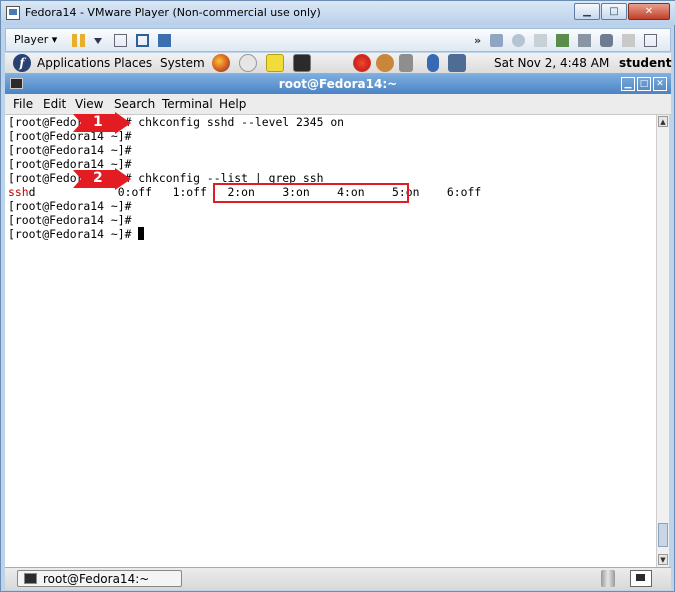  What do you see at coordinates (518, 40) in the screenshot?
I see `cd-rom-icon` at bounding box center [518, 40].